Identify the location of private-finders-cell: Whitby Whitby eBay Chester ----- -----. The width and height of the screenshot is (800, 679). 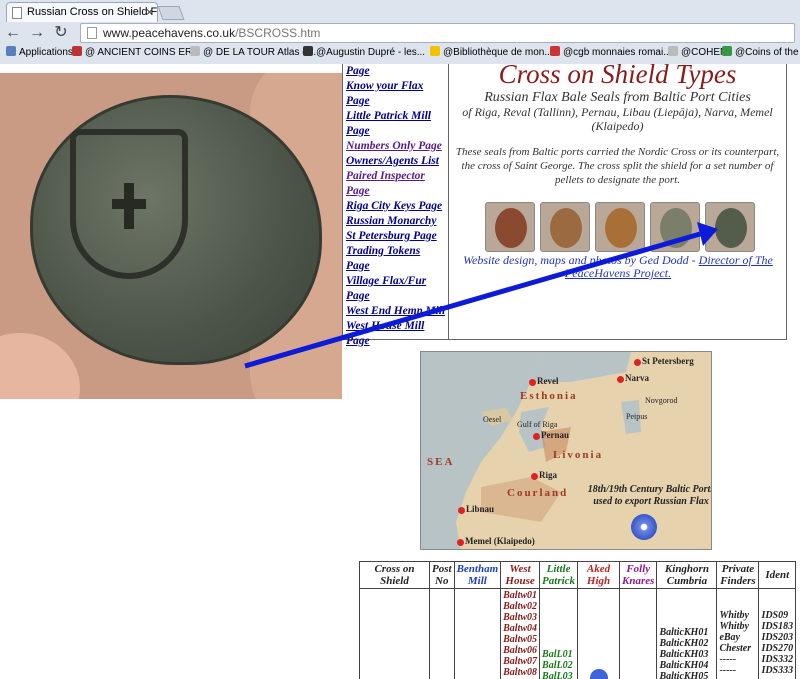
(738, 633).